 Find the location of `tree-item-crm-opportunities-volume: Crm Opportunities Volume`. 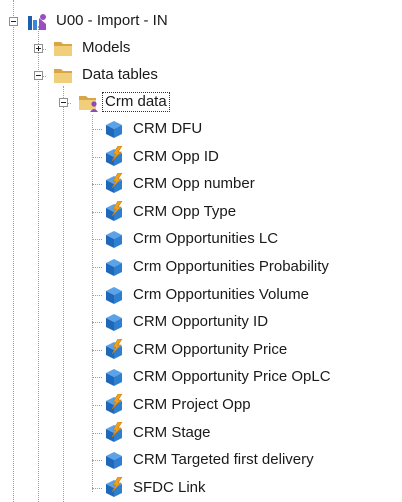

tree-item-crm-opportunities-volume: Crm Opportunities Volume is located at coordinates (207, 295).